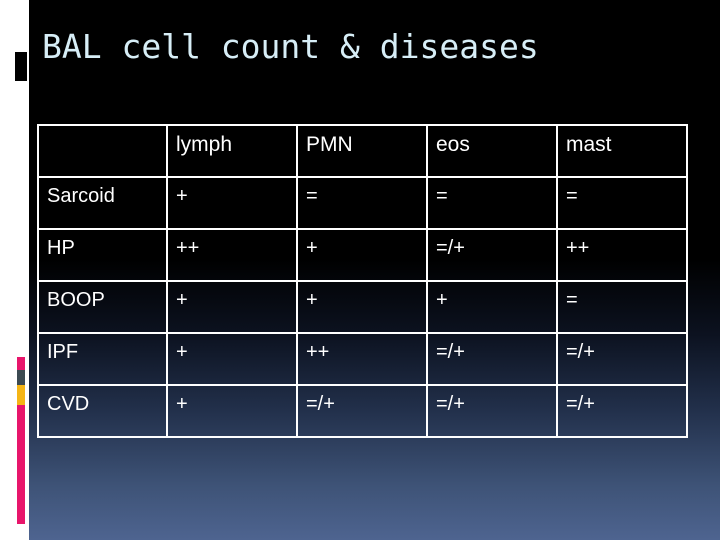  I want to click on cell-eos: =, so click(492, 203).